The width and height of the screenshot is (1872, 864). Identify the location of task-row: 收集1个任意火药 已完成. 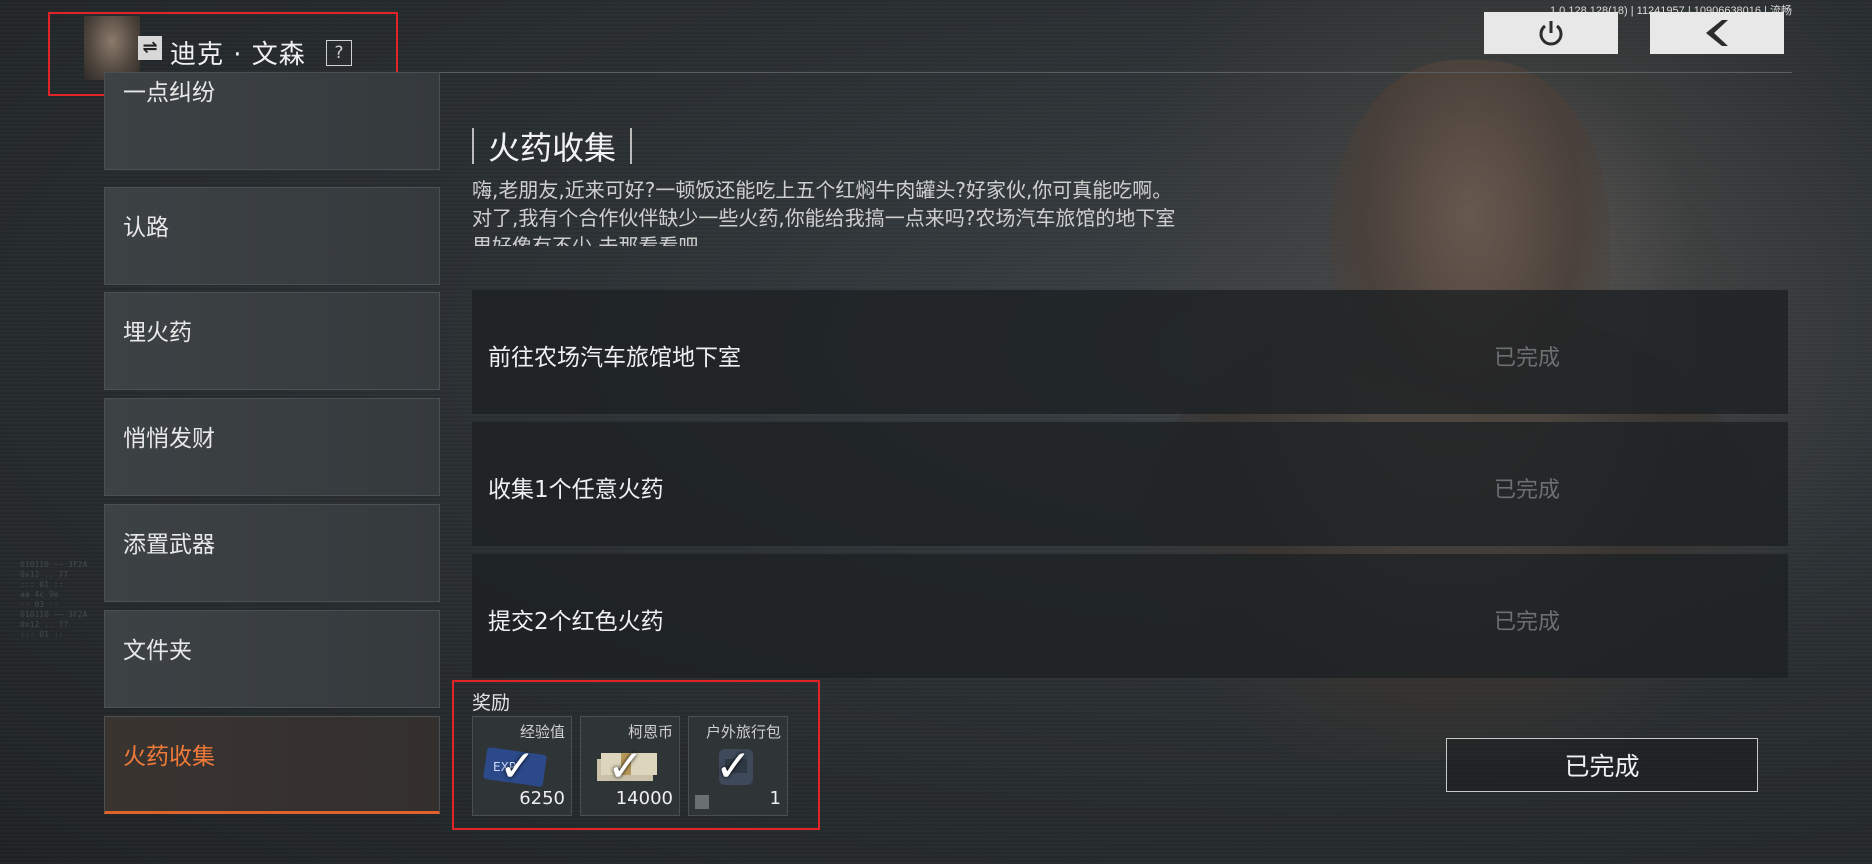
(1130, 484).